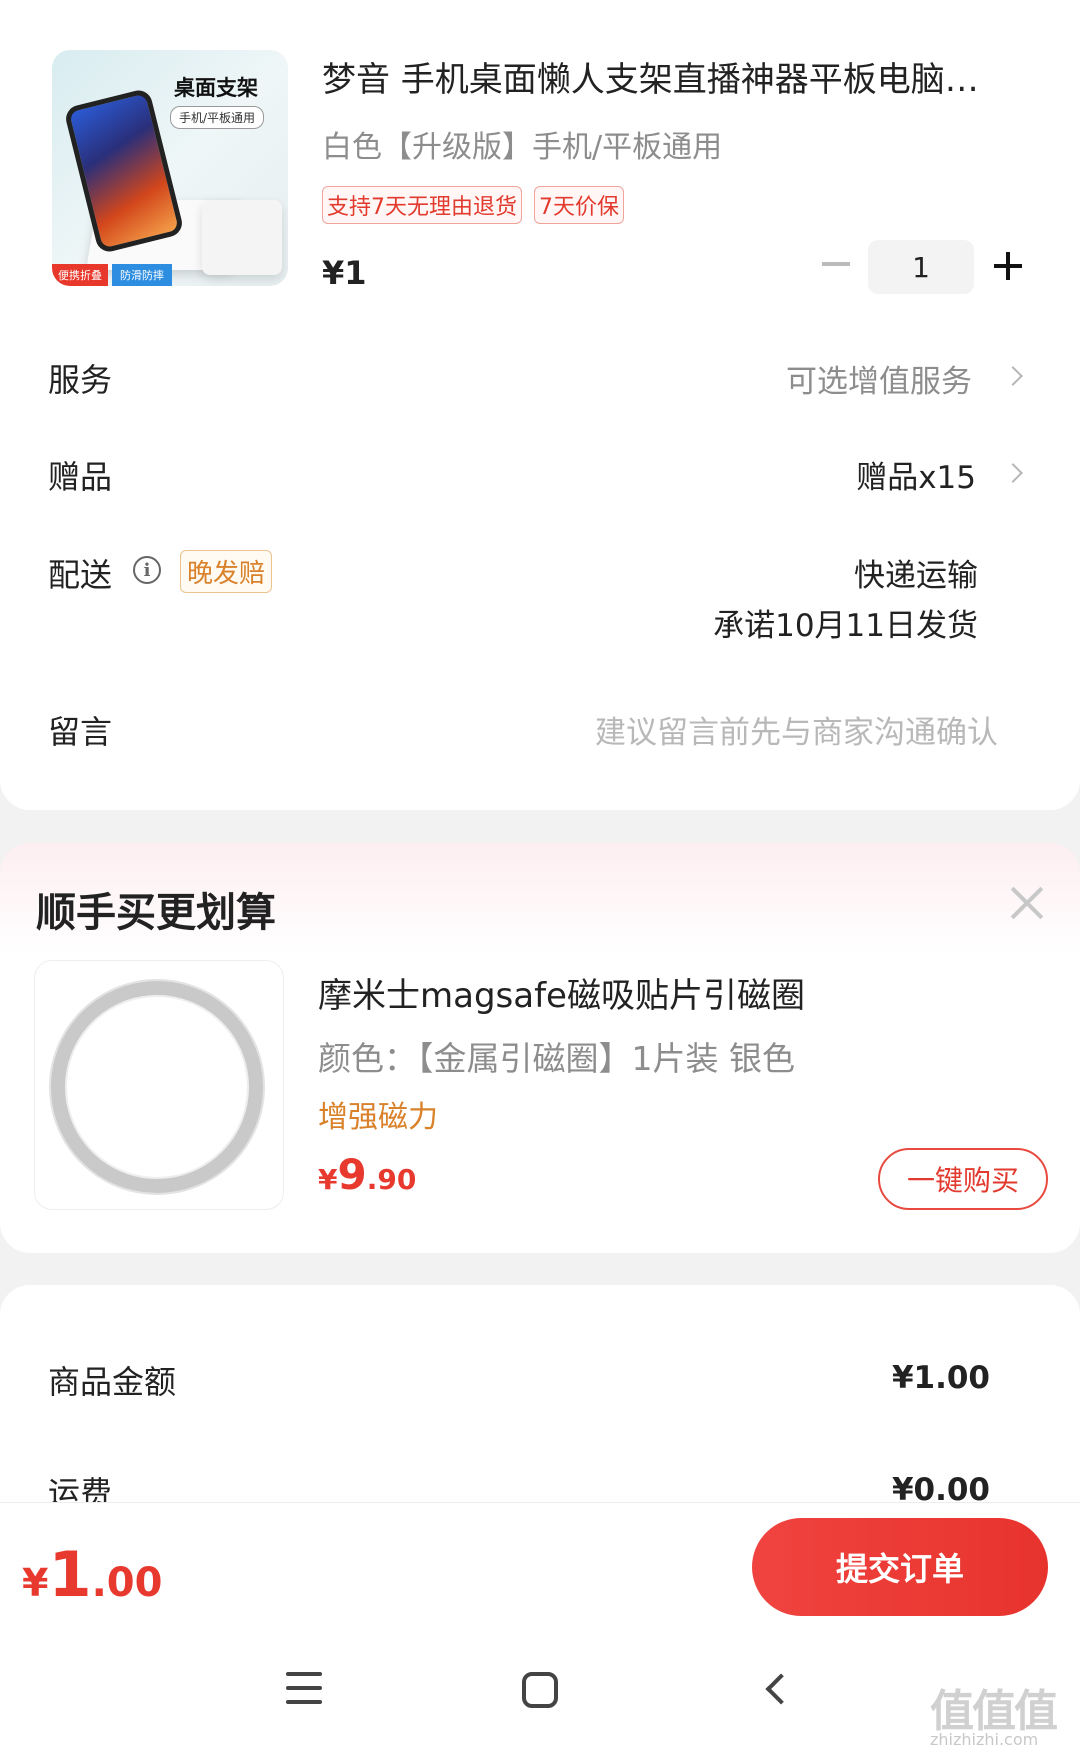  Describe the element at coordinates (124, 171) in the screenshot. I see `phone-graphic` at that location.